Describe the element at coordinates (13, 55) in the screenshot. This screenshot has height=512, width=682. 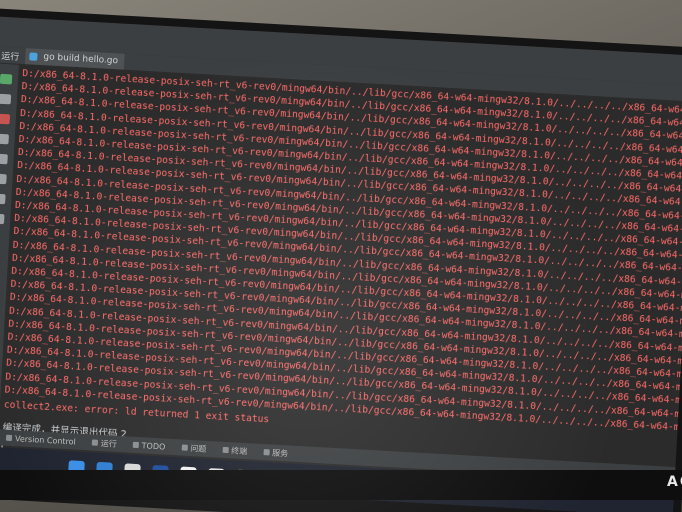
I see `tool-window-title: 运行` at that location.